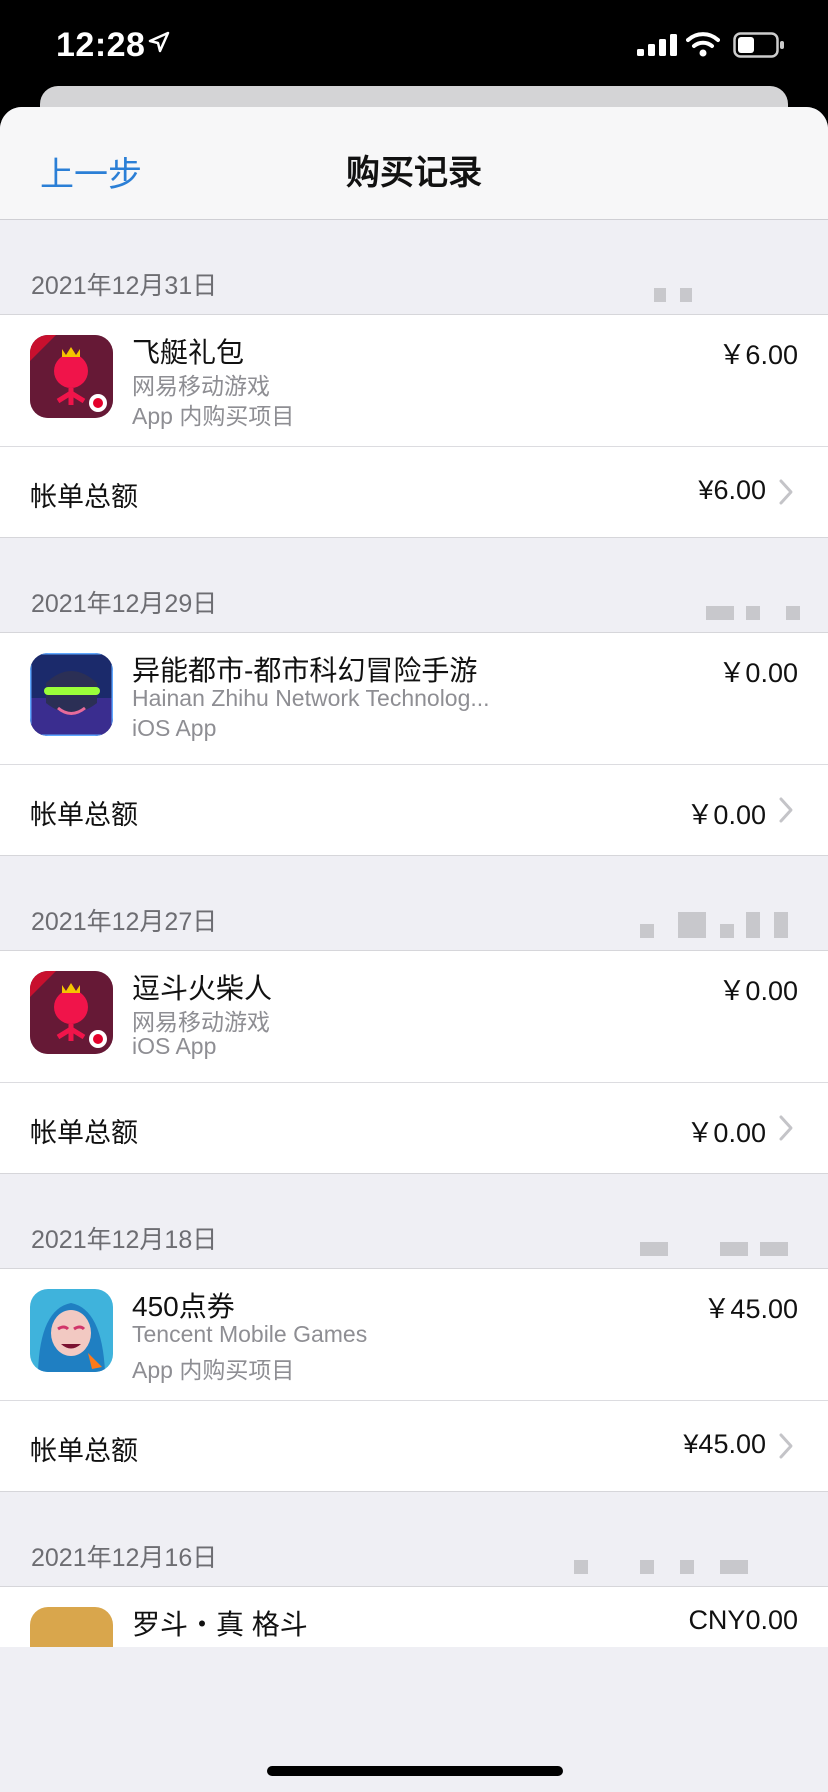 The image size is (828, 1792). What do you see at coordinates (750, 1309) in the screenshot?
I see `item-price: ￥45.00` at bounding box center [750, 1309].